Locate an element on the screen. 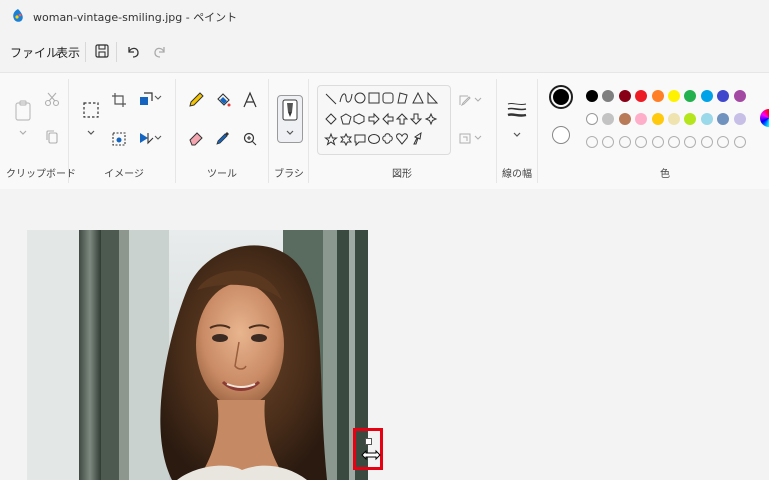 The height and width of the screenshot is (480, 769). menu-bar: ファイル 表示 is located at coordinates (384, 52).